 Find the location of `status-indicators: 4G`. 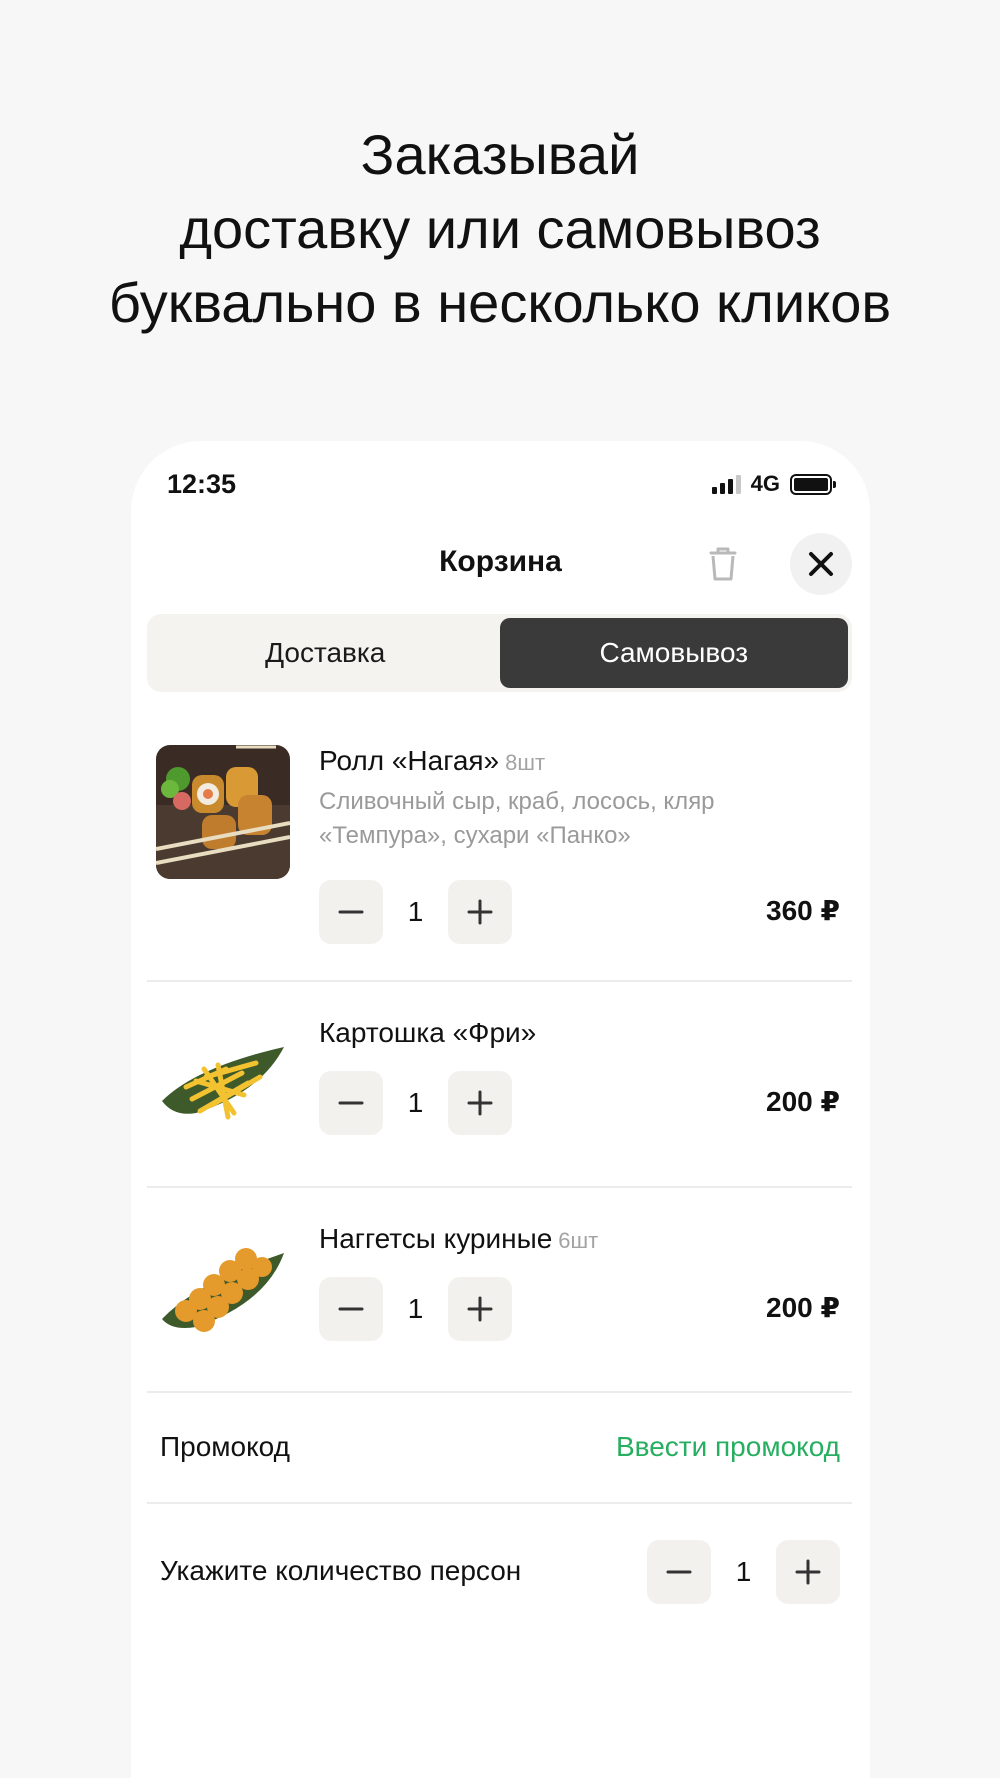

status-indicators: 4G is located at coordinates (773, 484).